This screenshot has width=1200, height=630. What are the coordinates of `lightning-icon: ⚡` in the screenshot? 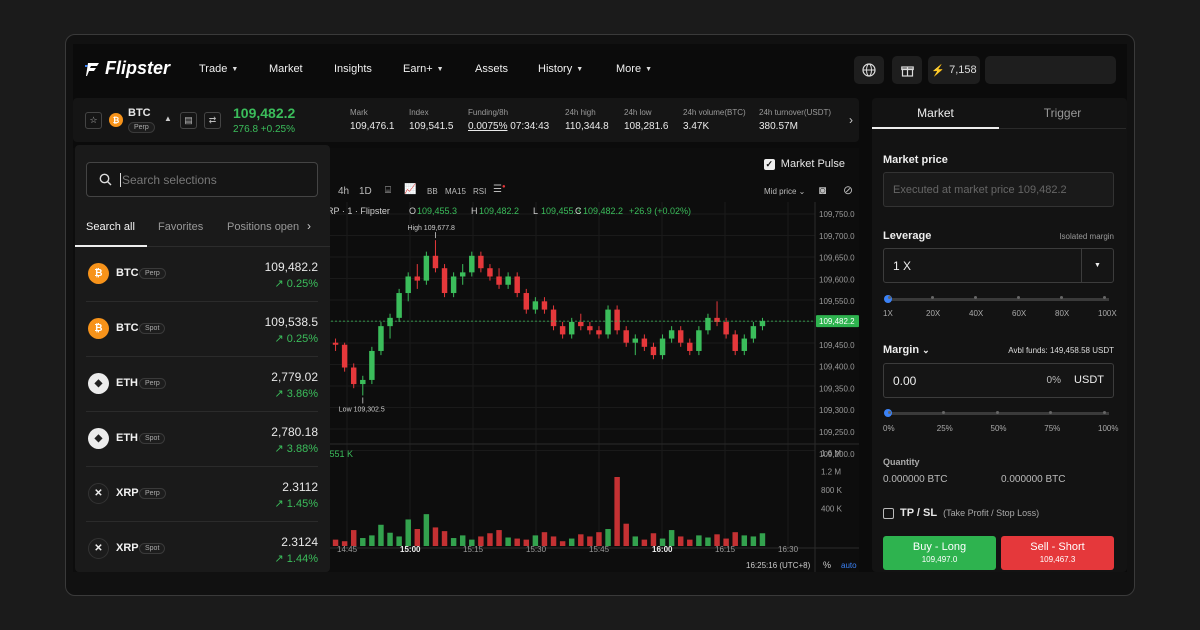 It's located at (938, 70).